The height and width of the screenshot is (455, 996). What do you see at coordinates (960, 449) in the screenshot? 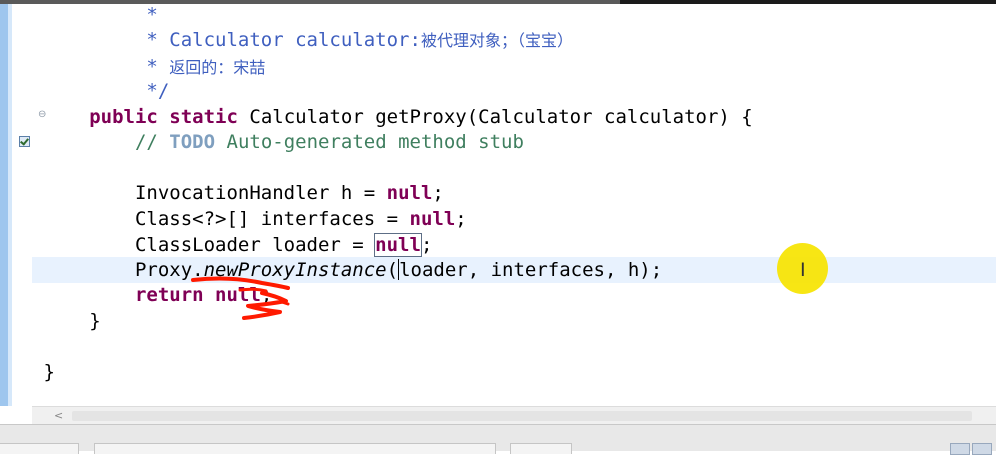
I see `panel-minimize-icon` at bounding box center [960, 449].